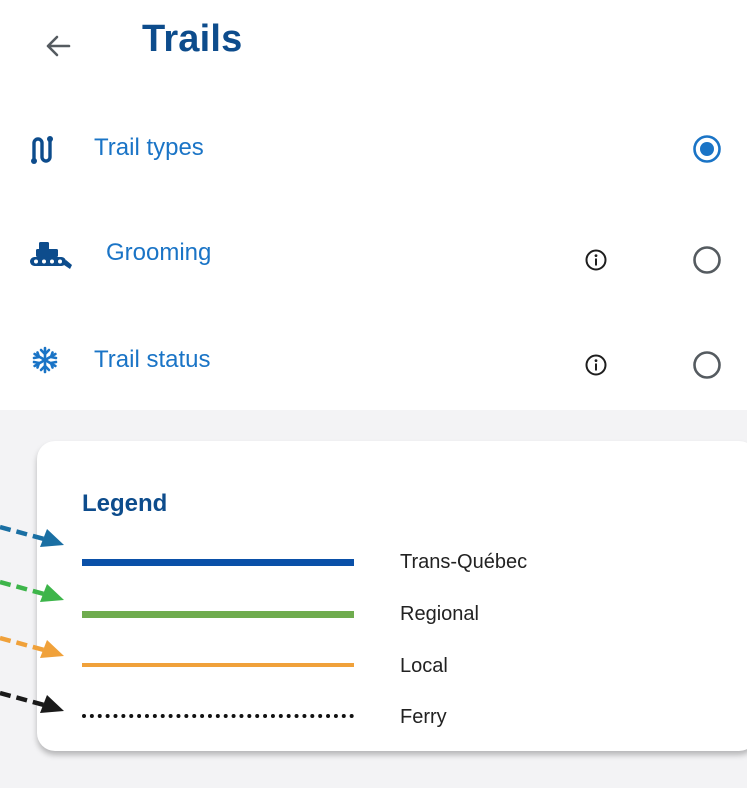  What do you see at coordinates (373, 255) in the screenshot?
I see `layer-row-grooming: Grooming` at bounding box center [373, 255].